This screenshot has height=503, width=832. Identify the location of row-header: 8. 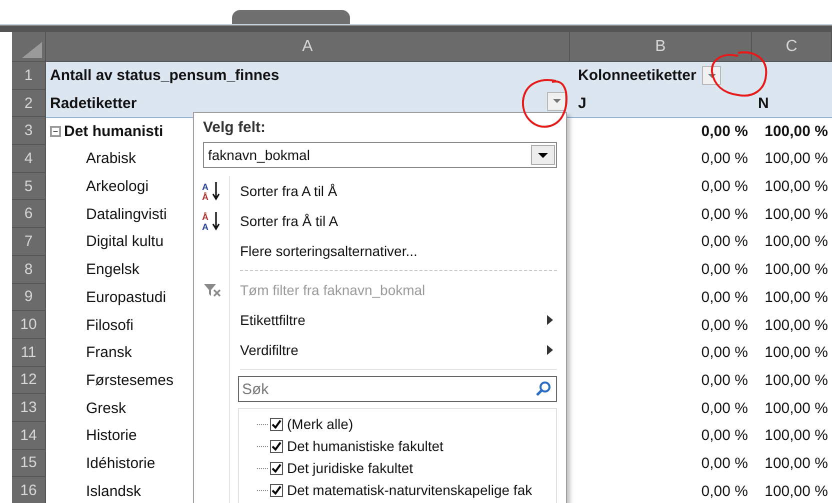
(29, 270).